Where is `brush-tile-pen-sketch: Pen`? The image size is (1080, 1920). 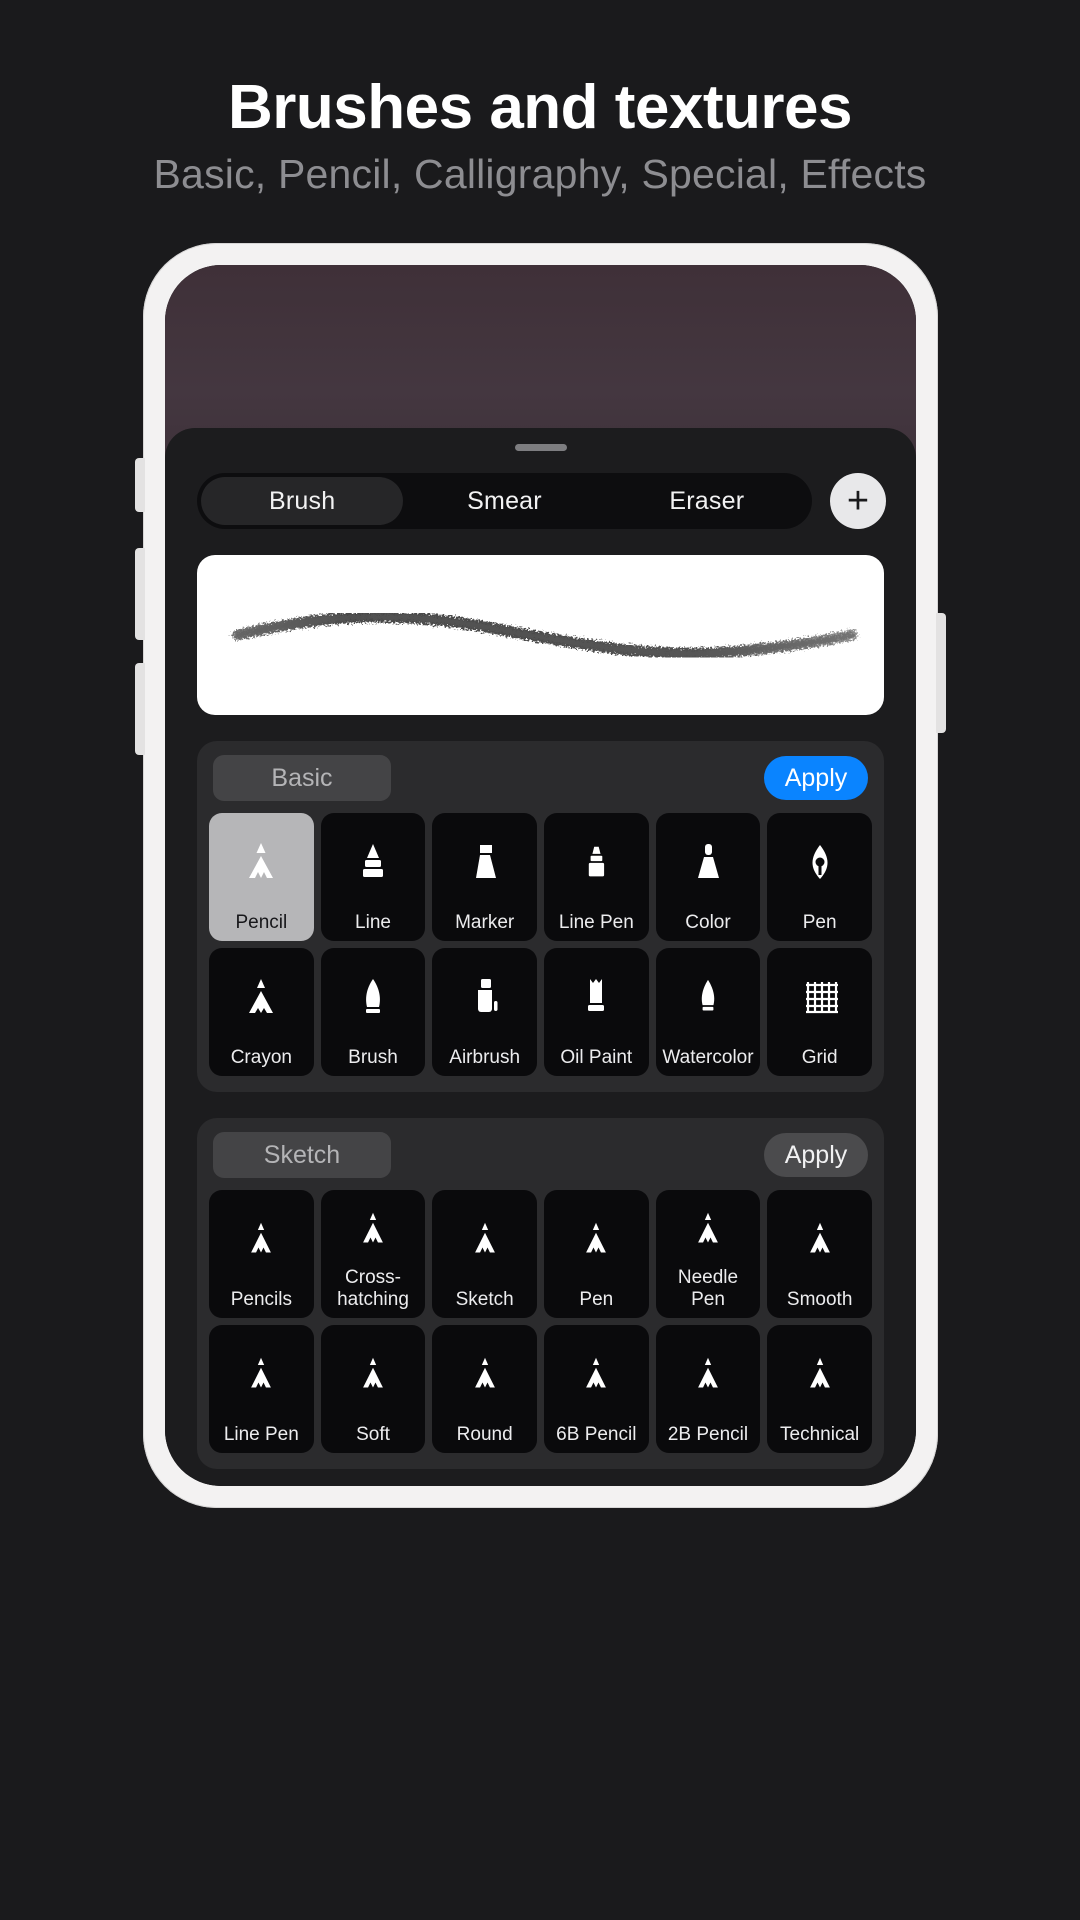
brush-tile-pen-sketch: Pen is located at coordinates (596, 1254).